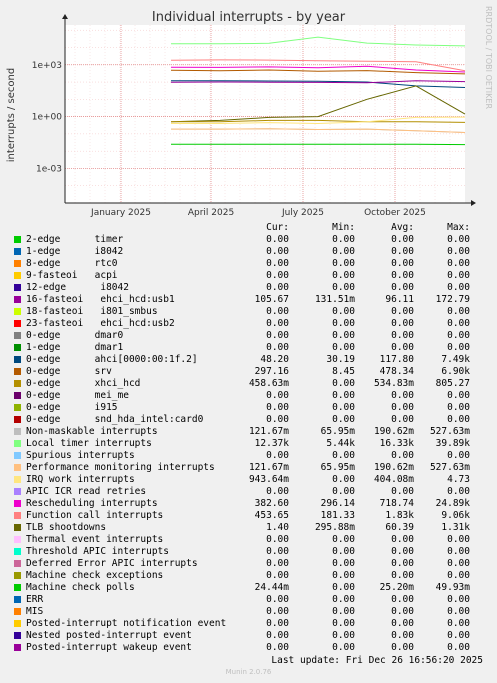 The width and height of the screenshot is (497, 683). Describe the element at coordinates (271, 587) in the screenshot. I see `legend-cur: 24.44m` at that location.